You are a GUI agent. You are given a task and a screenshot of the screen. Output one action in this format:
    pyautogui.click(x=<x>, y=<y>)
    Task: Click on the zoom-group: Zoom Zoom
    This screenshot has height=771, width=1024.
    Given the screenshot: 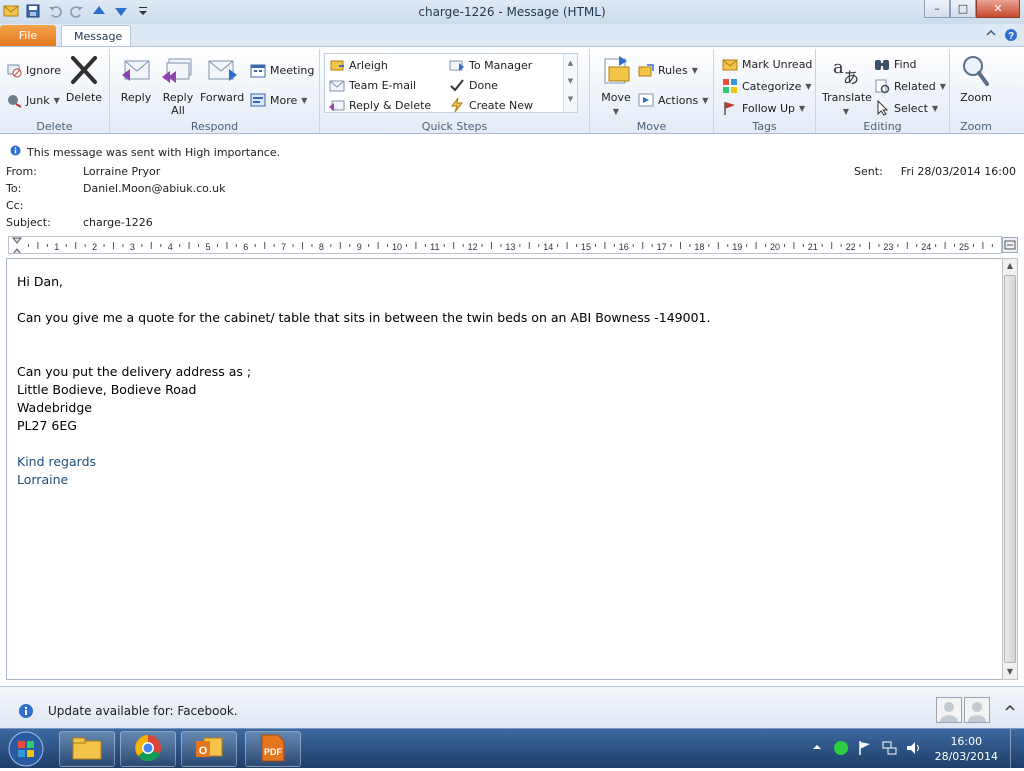 What is the action you would take?
    pyautogui.click(x=976, y=91)
    